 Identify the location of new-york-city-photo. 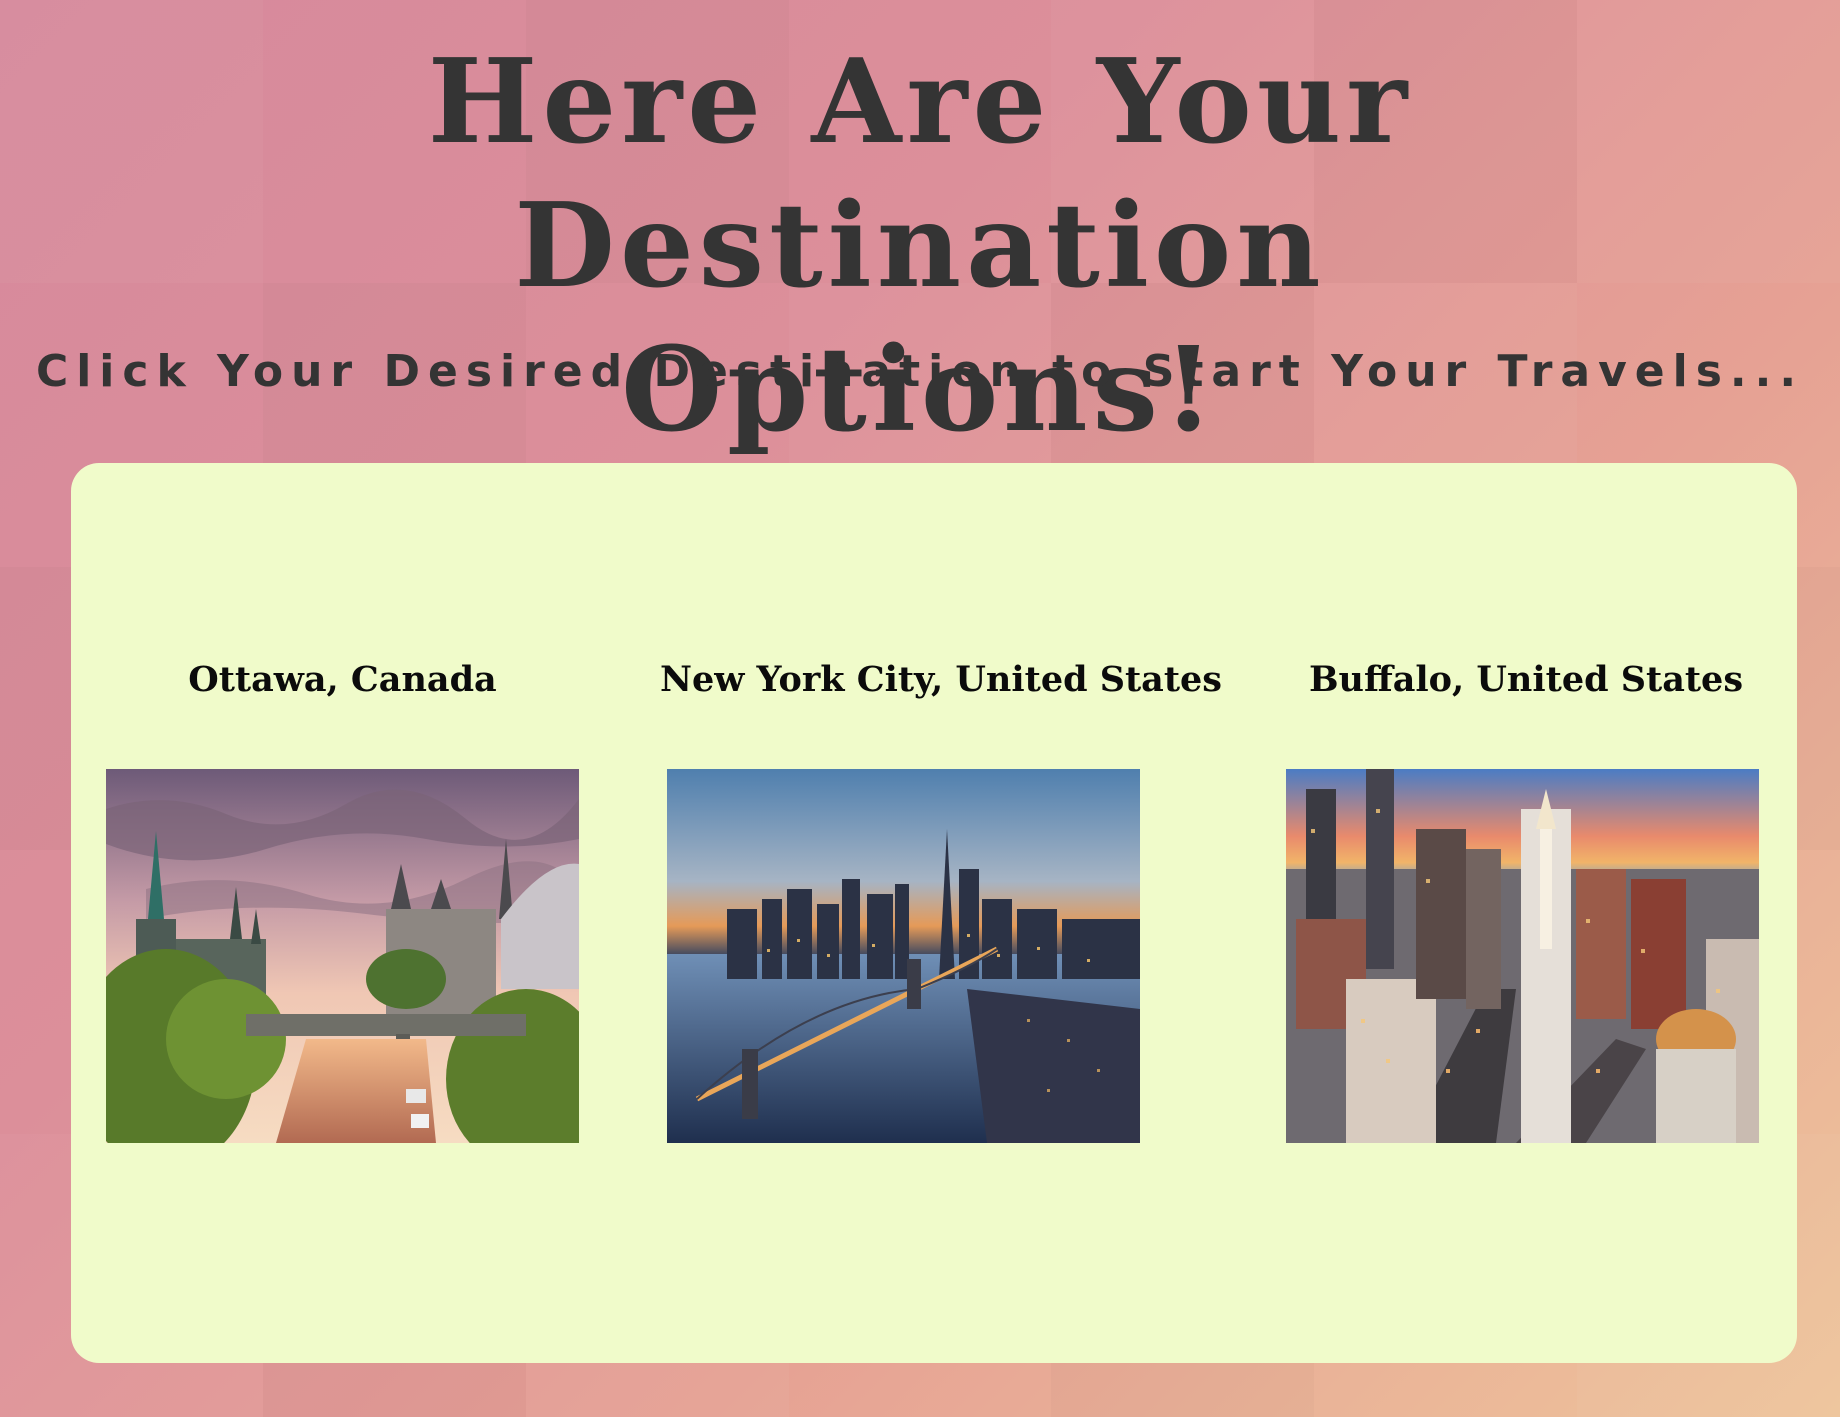
(903, 956).